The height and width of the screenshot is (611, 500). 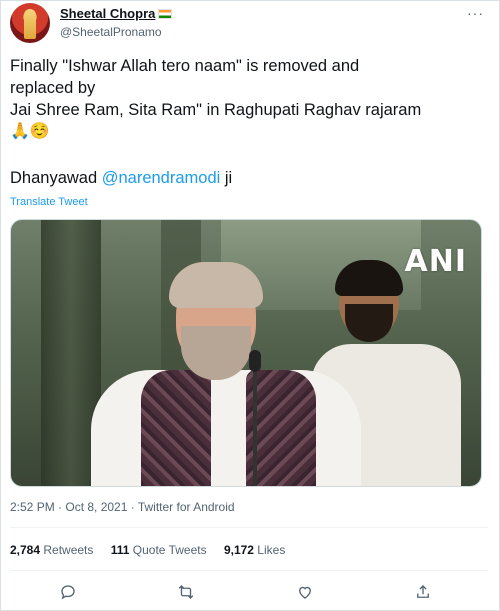 What do you see at coordinates (30, 131) in the screenshot?
I see `tweet-emoji: 🙏☺️` at bounding box center [30, 131].